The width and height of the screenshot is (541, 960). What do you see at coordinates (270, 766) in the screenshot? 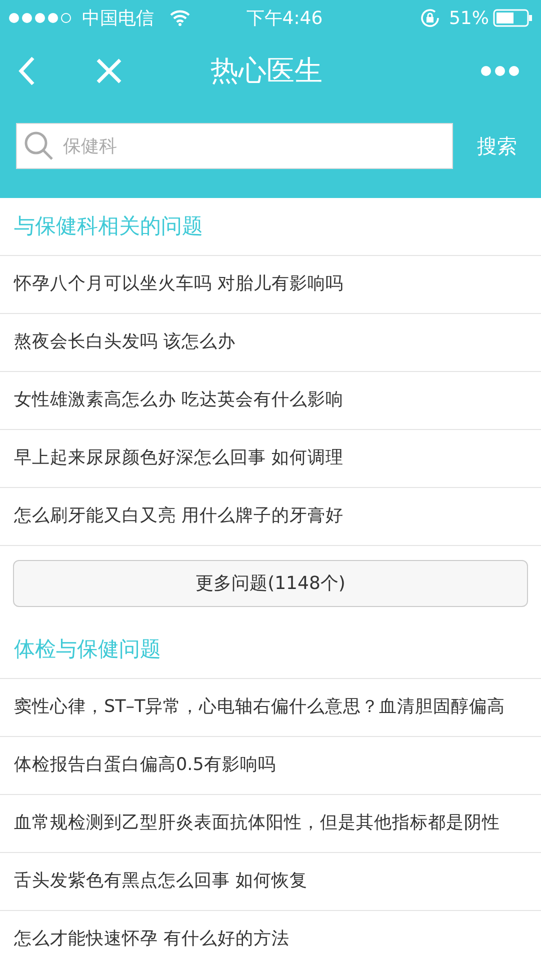
I see `question-item: 体检报告白蛋白偏高0.5有影响吗` at bounding box center [270, 766].